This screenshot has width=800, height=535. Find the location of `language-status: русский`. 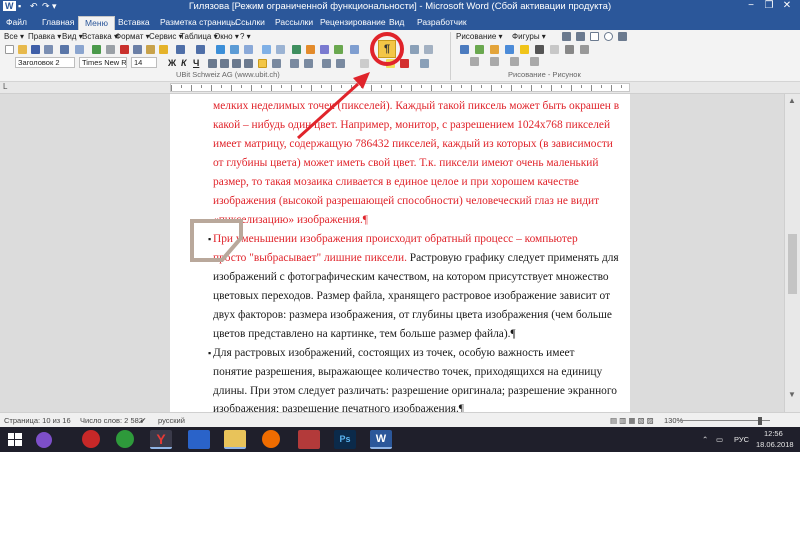

language-status: русский is located at coordinates (171, 420).